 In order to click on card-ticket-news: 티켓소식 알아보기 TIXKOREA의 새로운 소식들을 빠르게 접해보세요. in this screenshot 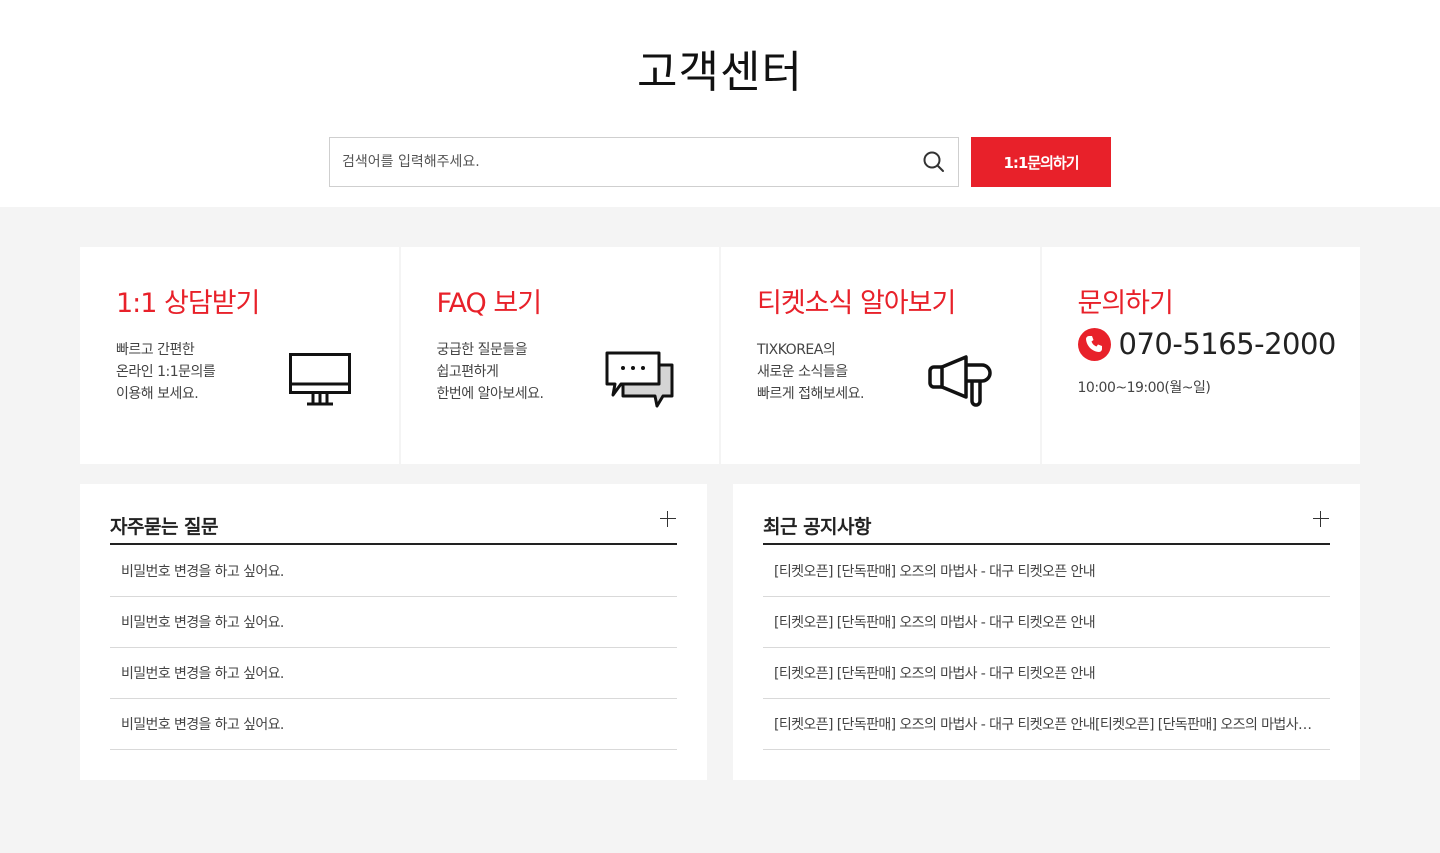, I will do `click(880, 355)`.